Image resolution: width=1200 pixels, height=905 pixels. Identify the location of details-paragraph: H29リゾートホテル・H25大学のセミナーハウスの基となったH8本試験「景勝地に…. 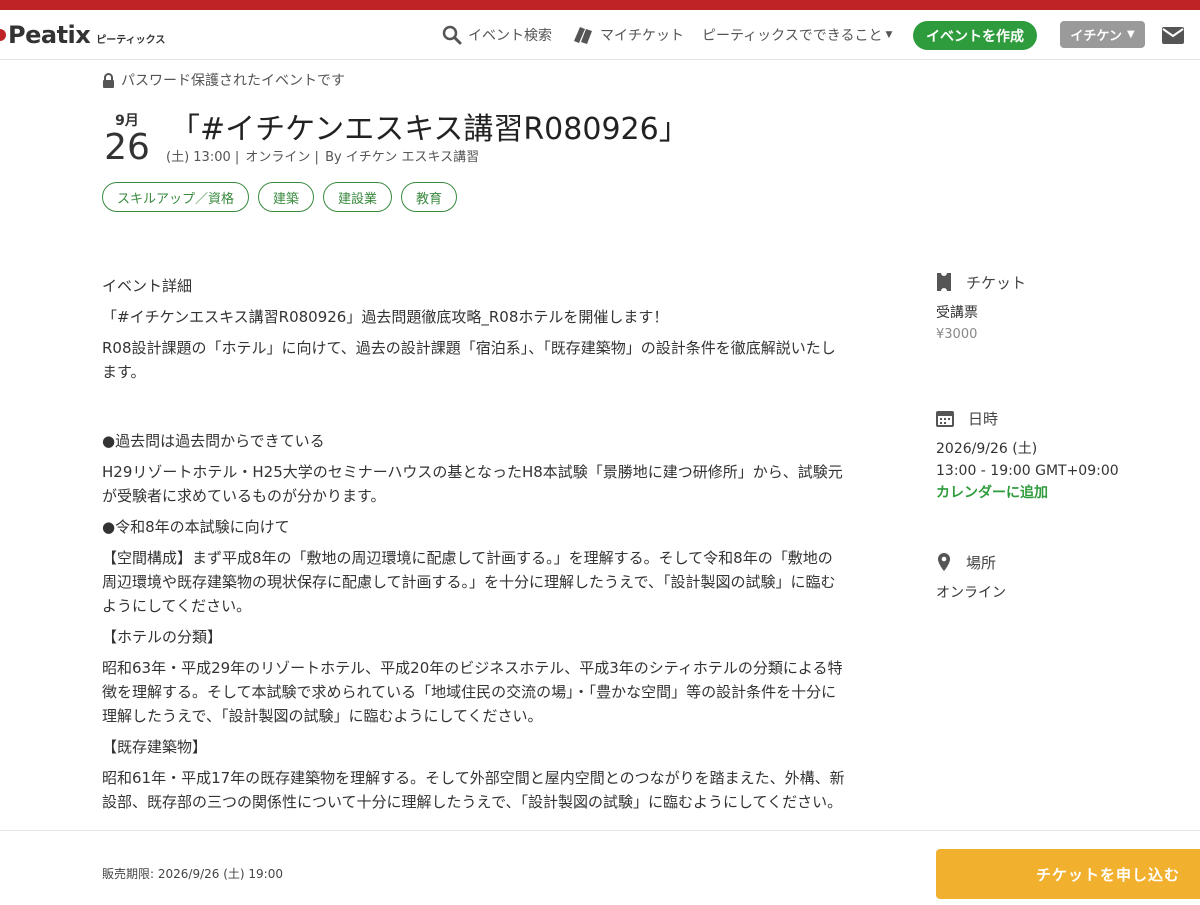
(472, 484).